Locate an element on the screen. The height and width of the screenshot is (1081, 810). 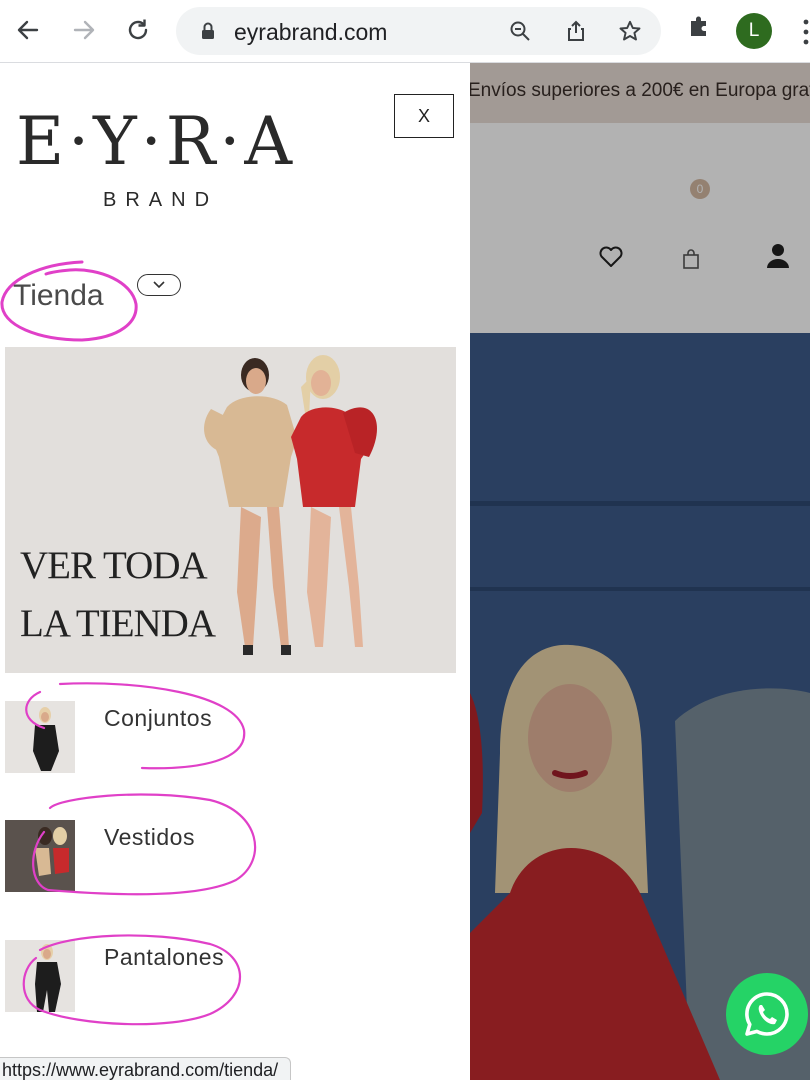
logo-wordmark: E·Y·R·A is located at coordinates (156, 141).